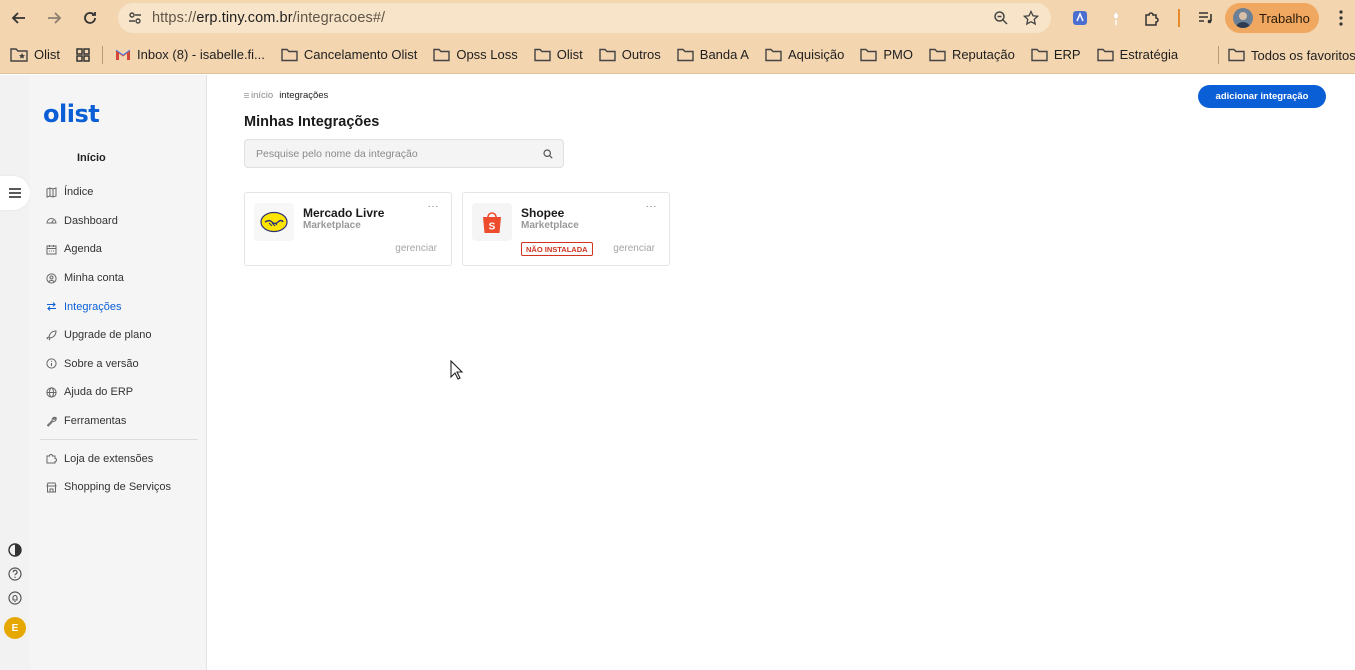 This screenshot has width=1355, height=670. What do you see at coordinates (83, 249) in the screenshot?
I see `sidebar-item-label: Agenda` at bounding box center [83, 249].